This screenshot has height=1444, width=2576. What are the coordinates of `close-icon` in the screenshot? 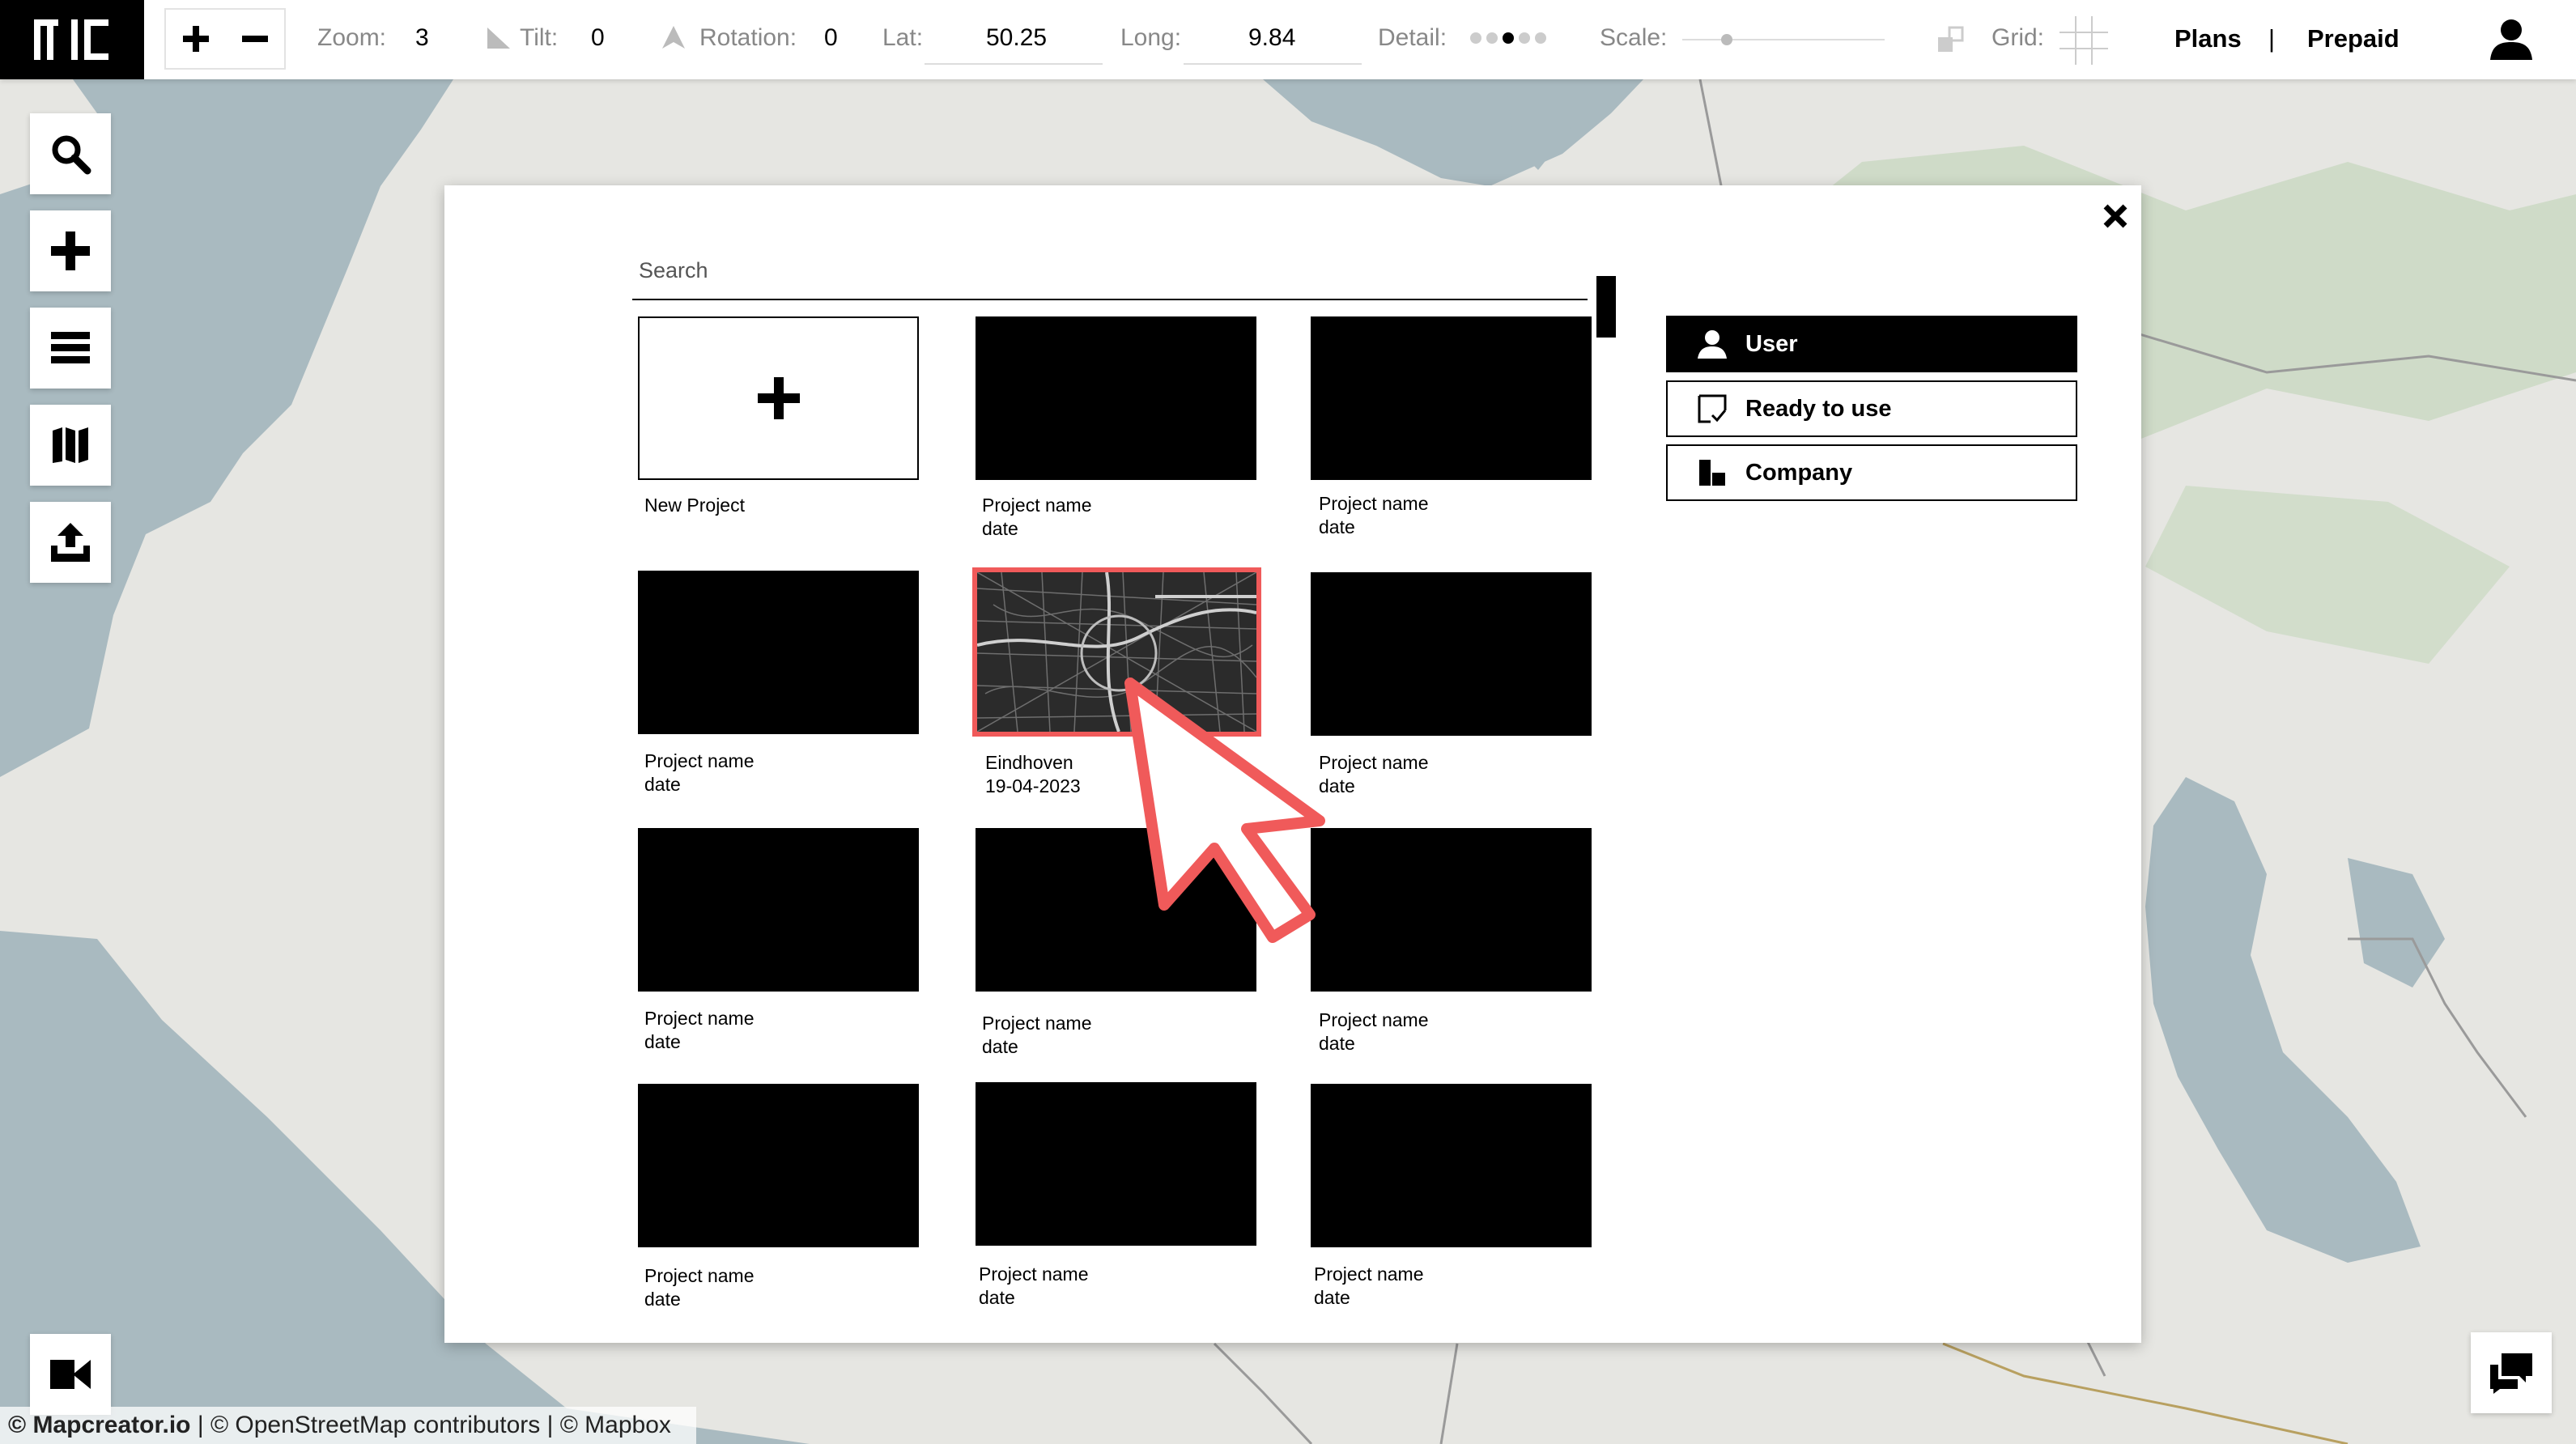 It's located at (2115, 216).